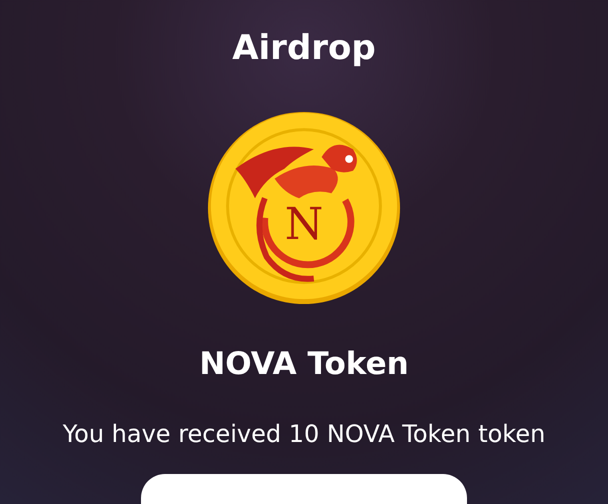  Describe the element at coordinates (304, 48) in the screenshot. I see `page-title: Airdrop` at that location.